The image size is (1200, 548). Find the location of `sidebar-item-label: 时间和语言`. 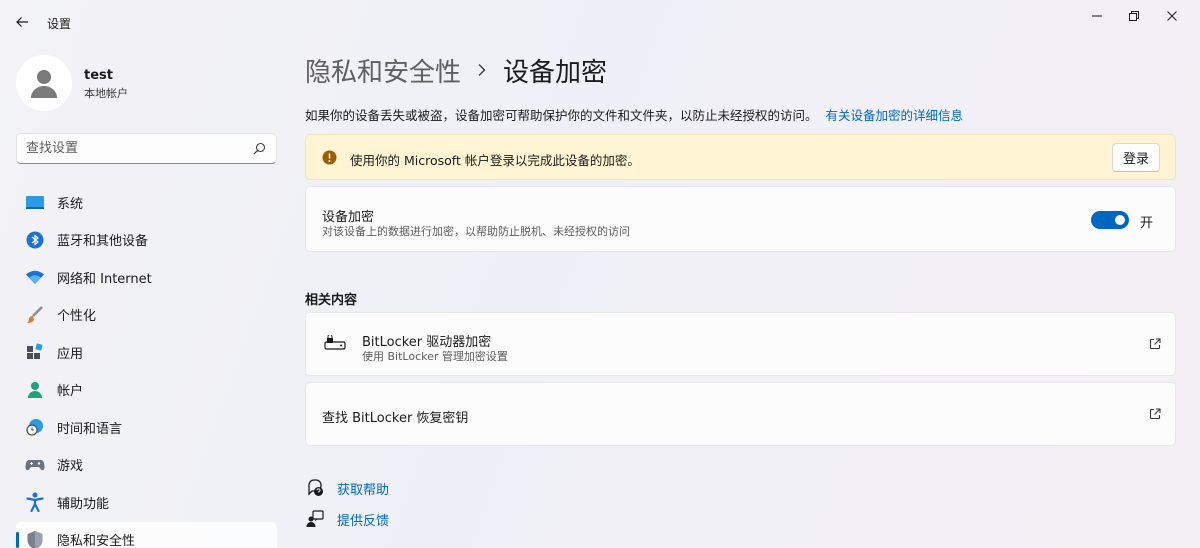

sidebar-item-label: 时间和语言 is located at coordinates (90, 429).